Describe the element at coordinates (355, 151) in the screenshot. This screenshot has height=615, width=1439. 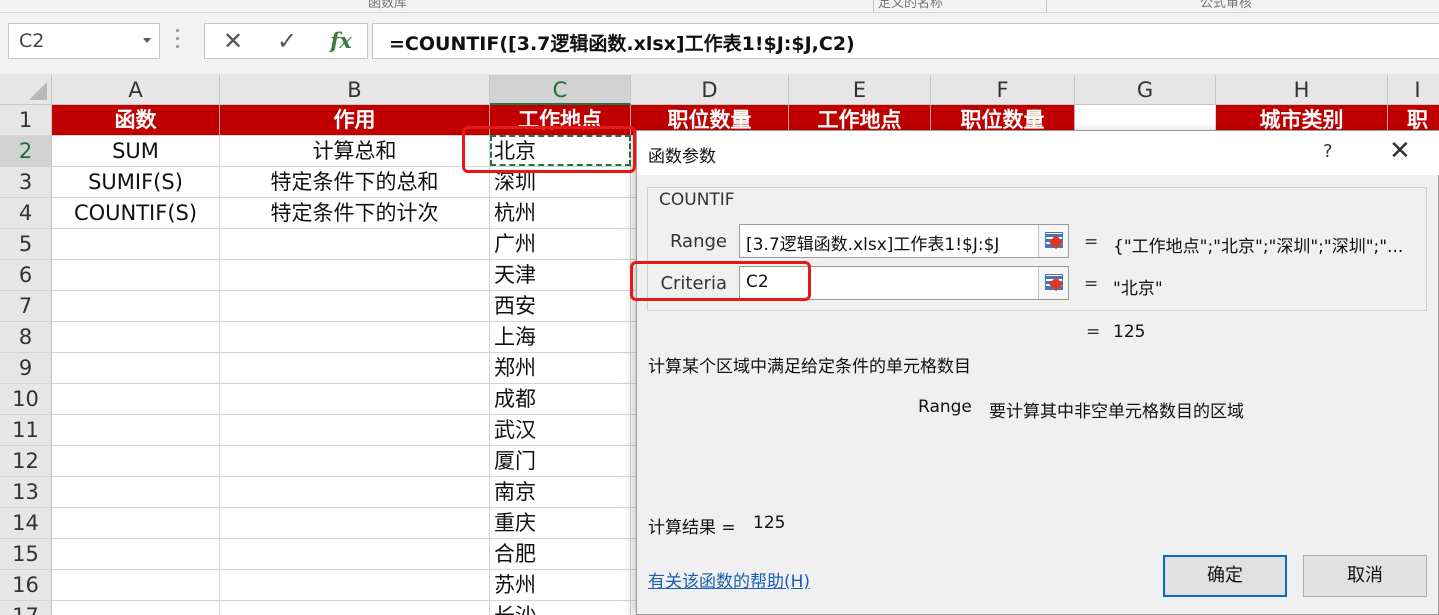
I see `cell-b2: 计算总和` at that location.